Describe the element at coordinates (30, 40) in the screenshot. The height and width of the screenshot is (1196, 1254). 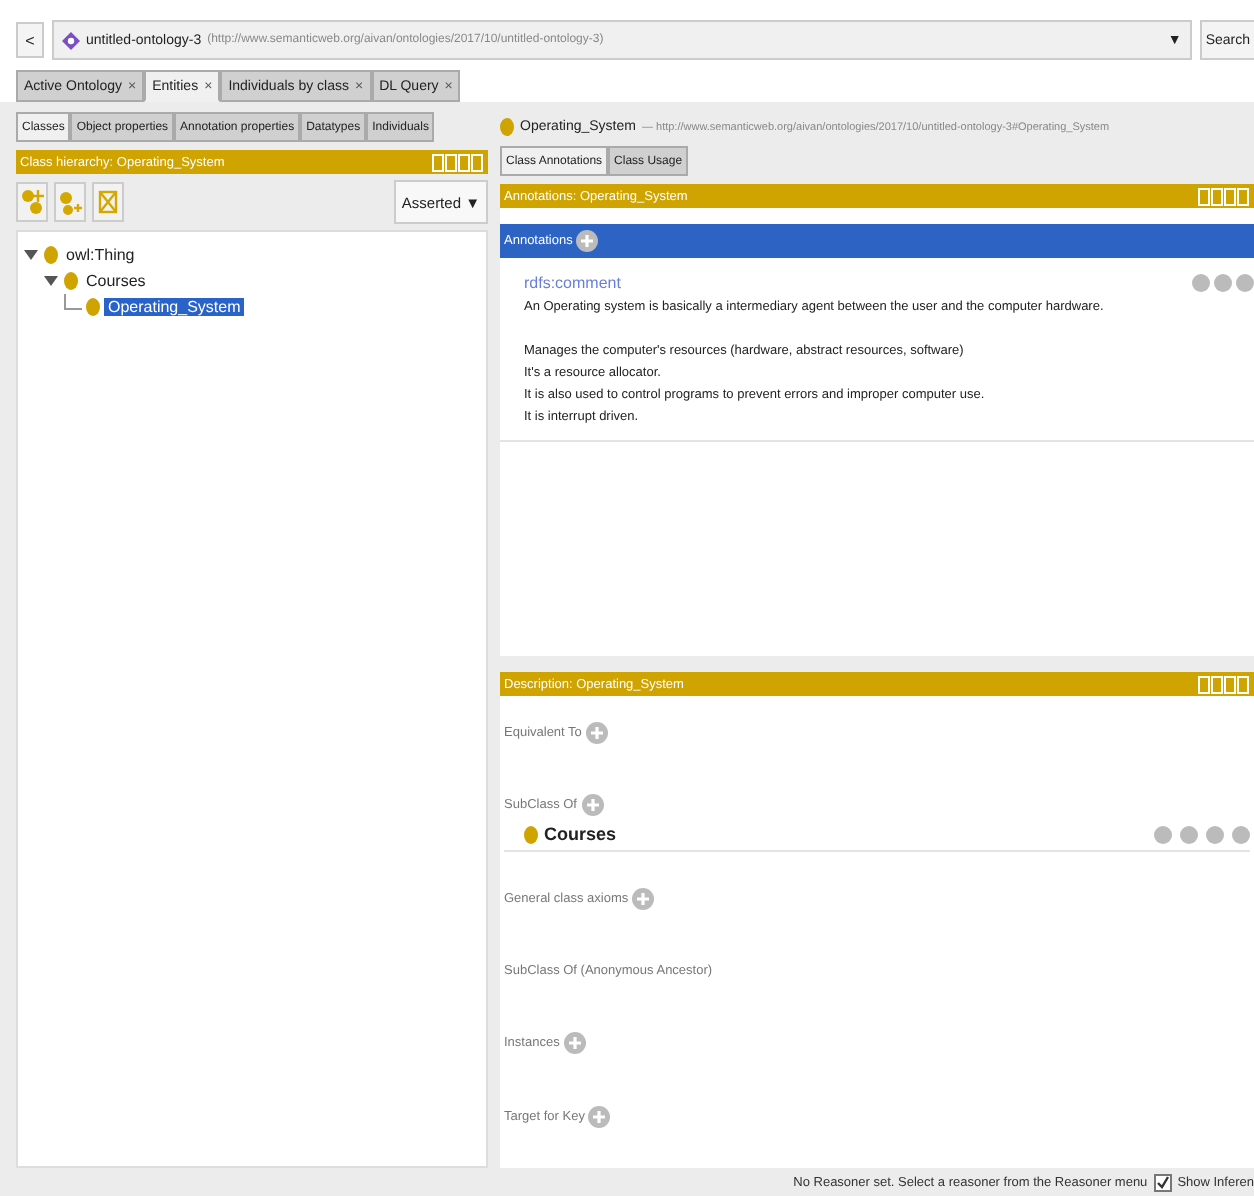
I see `back-button: <` at that location.